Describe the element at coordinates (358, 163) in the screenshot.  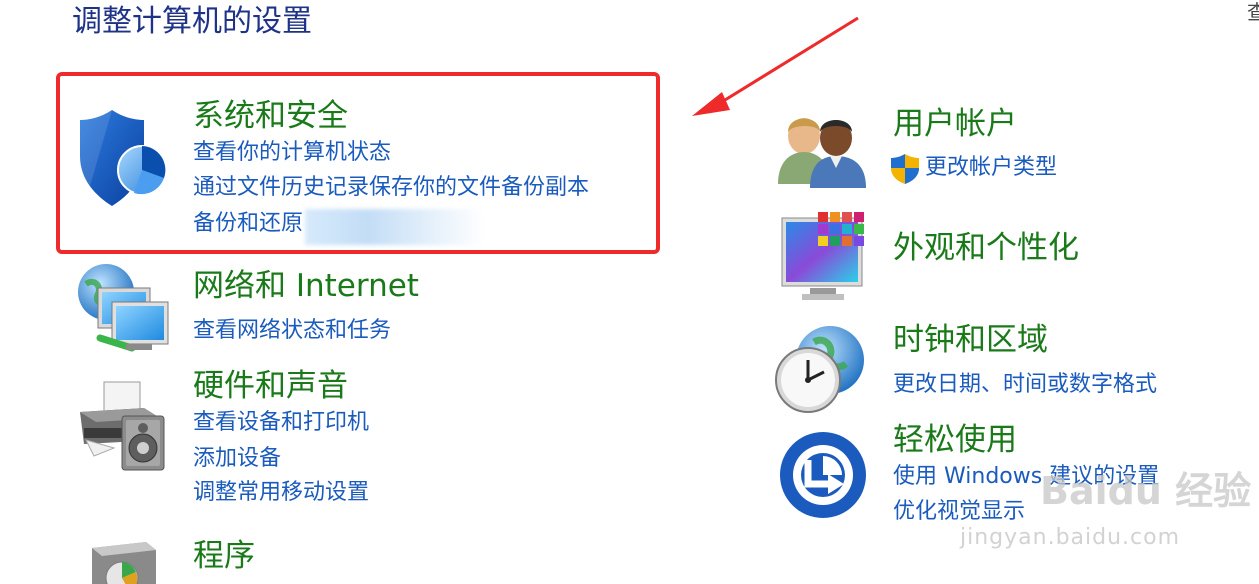
I see `highlight-box` at that location.